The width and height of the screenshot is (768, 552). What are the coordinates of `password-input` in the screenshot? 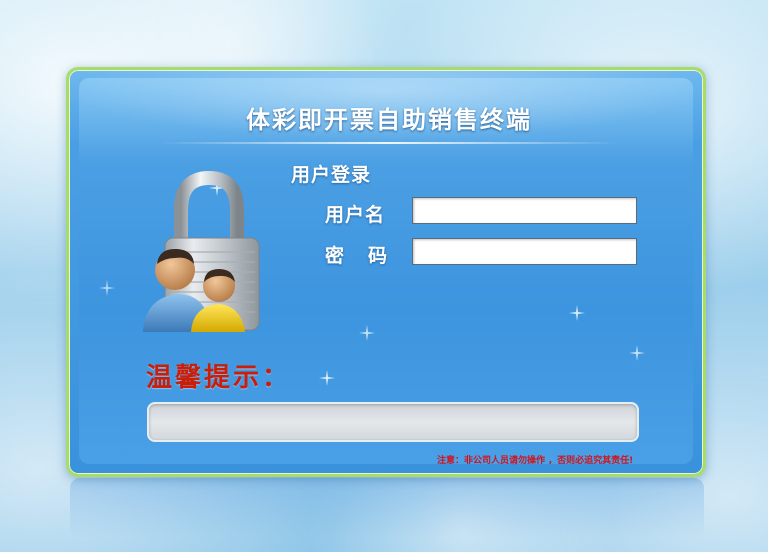 It's located at (524, 251).